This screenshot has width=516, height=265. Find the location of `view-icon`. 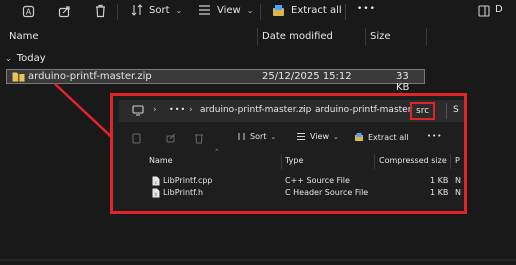

view-icon is located at coordinates (301, 136).